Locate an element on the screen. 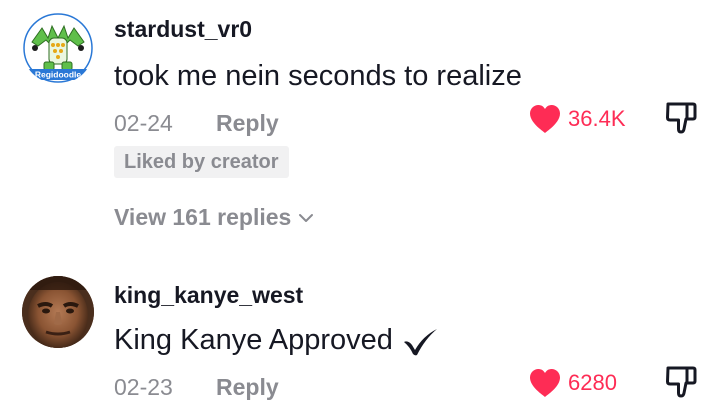  comment-username: stardust_vr0 is located at coordinates (183, 29).